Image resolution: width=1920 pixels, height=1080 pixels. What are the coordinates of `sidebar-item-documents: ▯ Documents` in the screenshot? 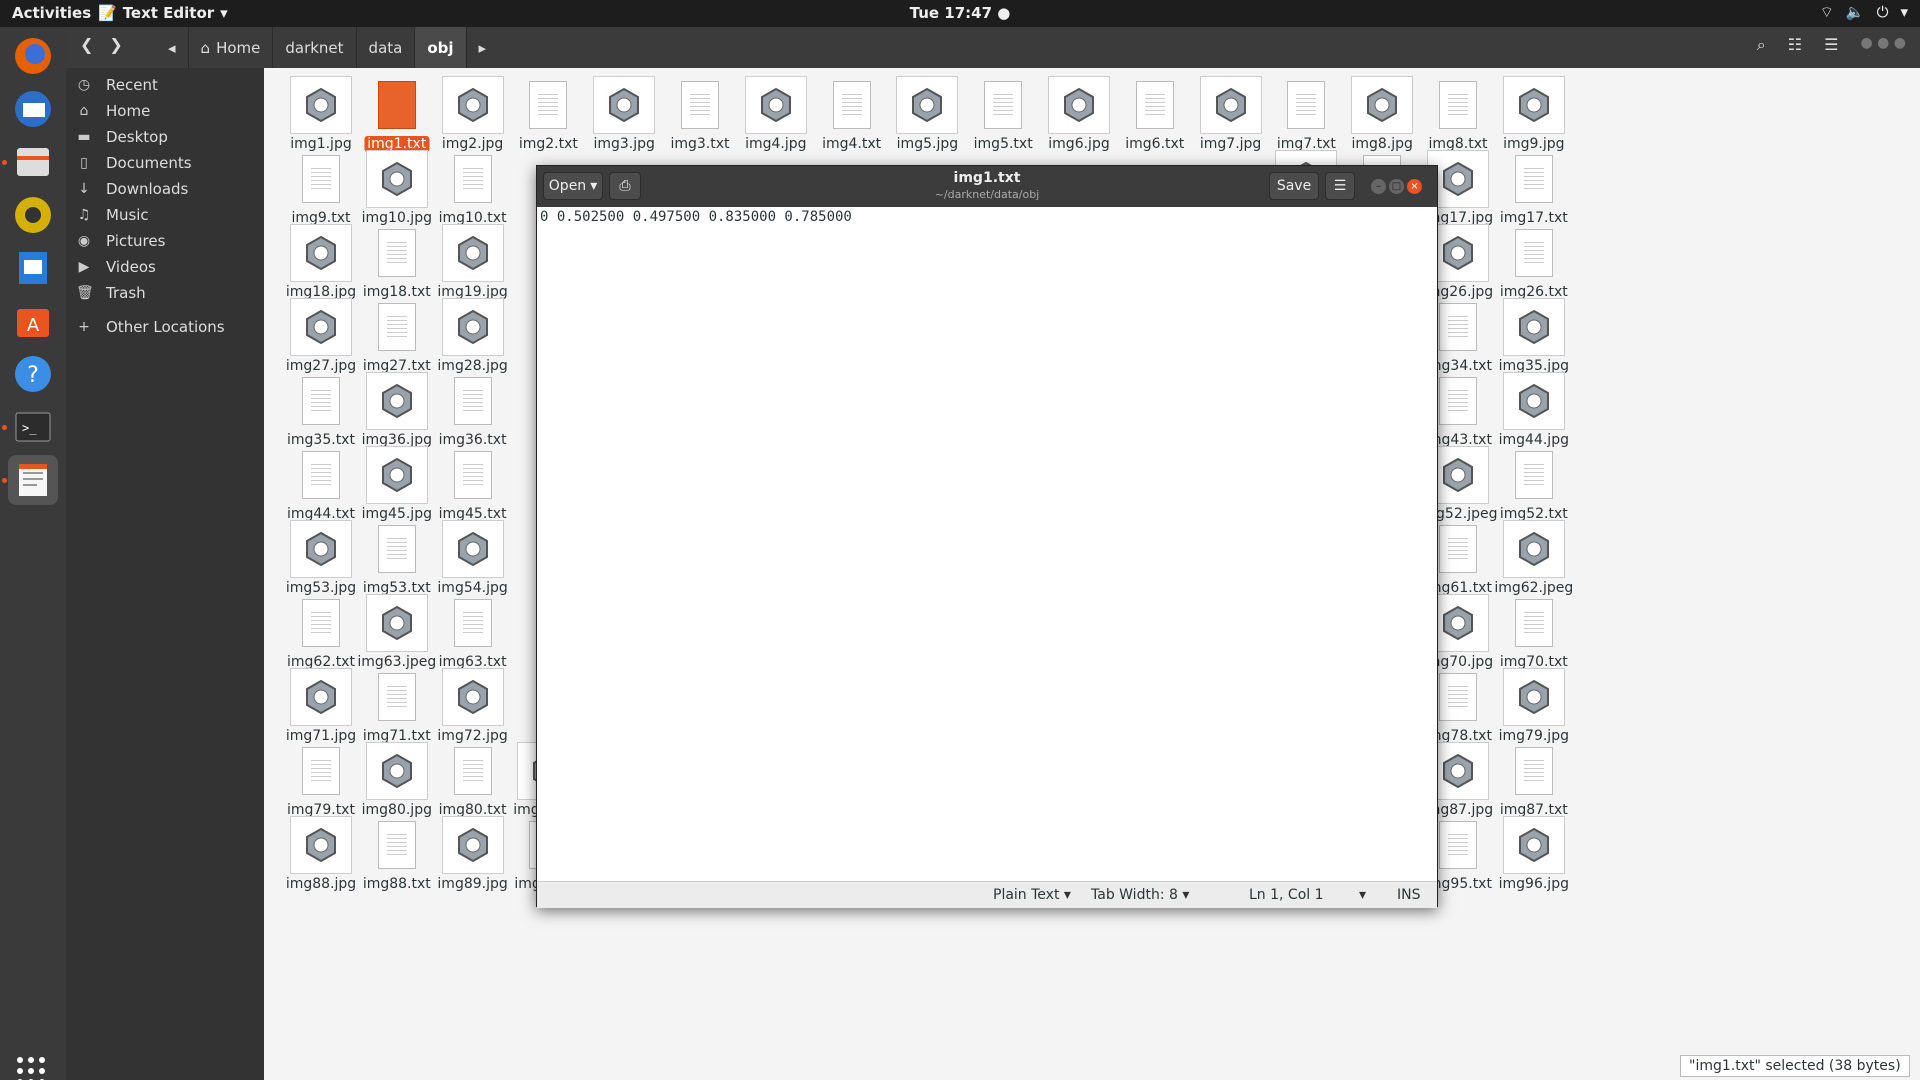 It's located at (134, 163).